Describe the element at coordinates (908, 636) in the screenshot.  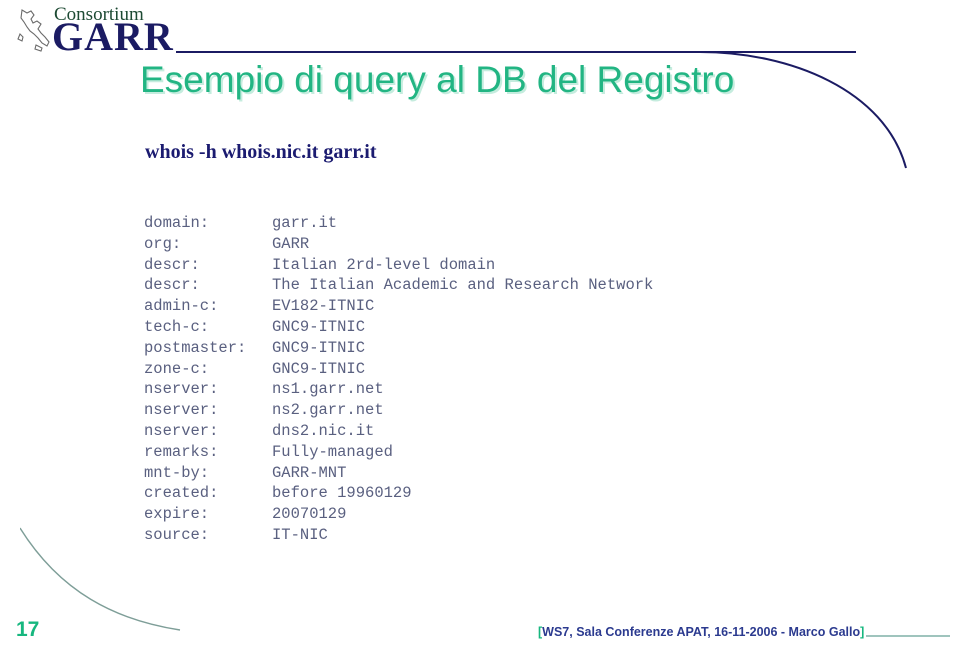
I see `footer-divider-line` at that location.